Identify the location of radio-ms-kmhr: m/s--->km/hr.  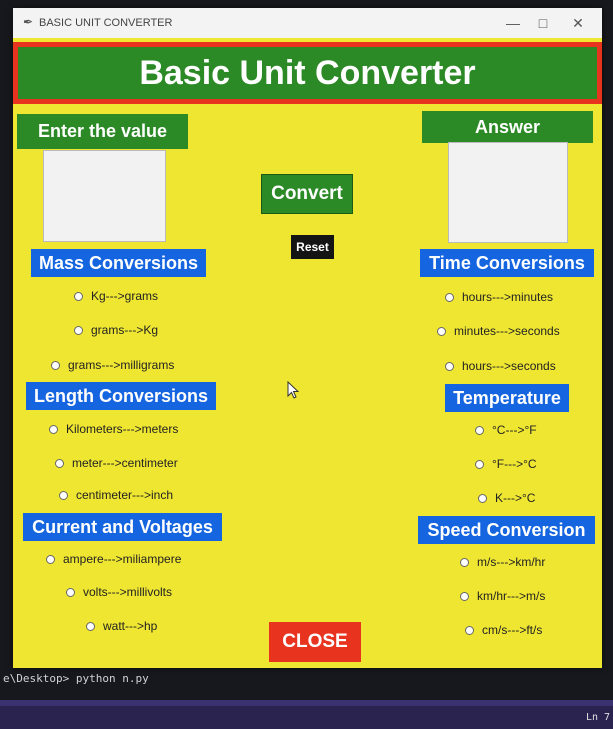
(502, 562).